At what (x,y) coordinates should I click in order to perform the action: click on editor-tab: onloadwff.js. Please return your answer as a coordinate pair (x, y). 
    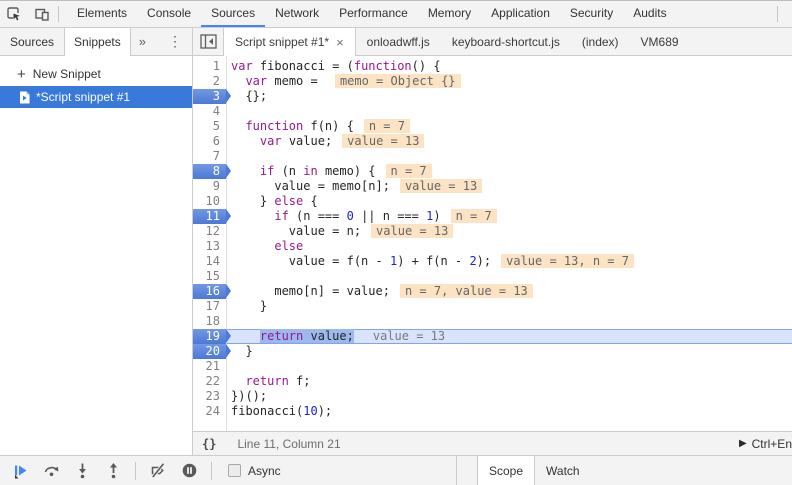
    Looking at the image, I should click on (398, 41).